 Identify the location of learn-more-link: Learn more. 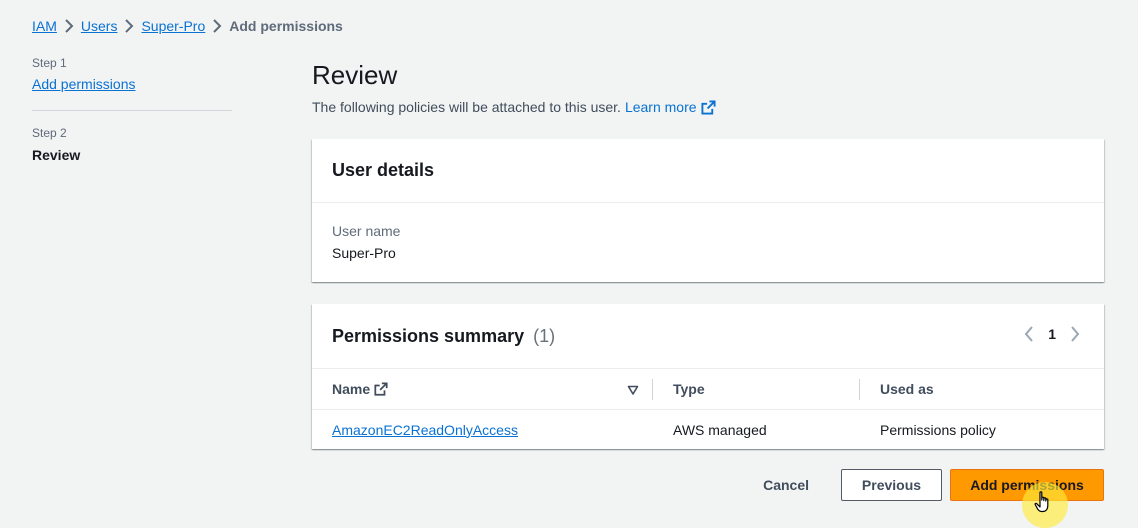
(670, 107).